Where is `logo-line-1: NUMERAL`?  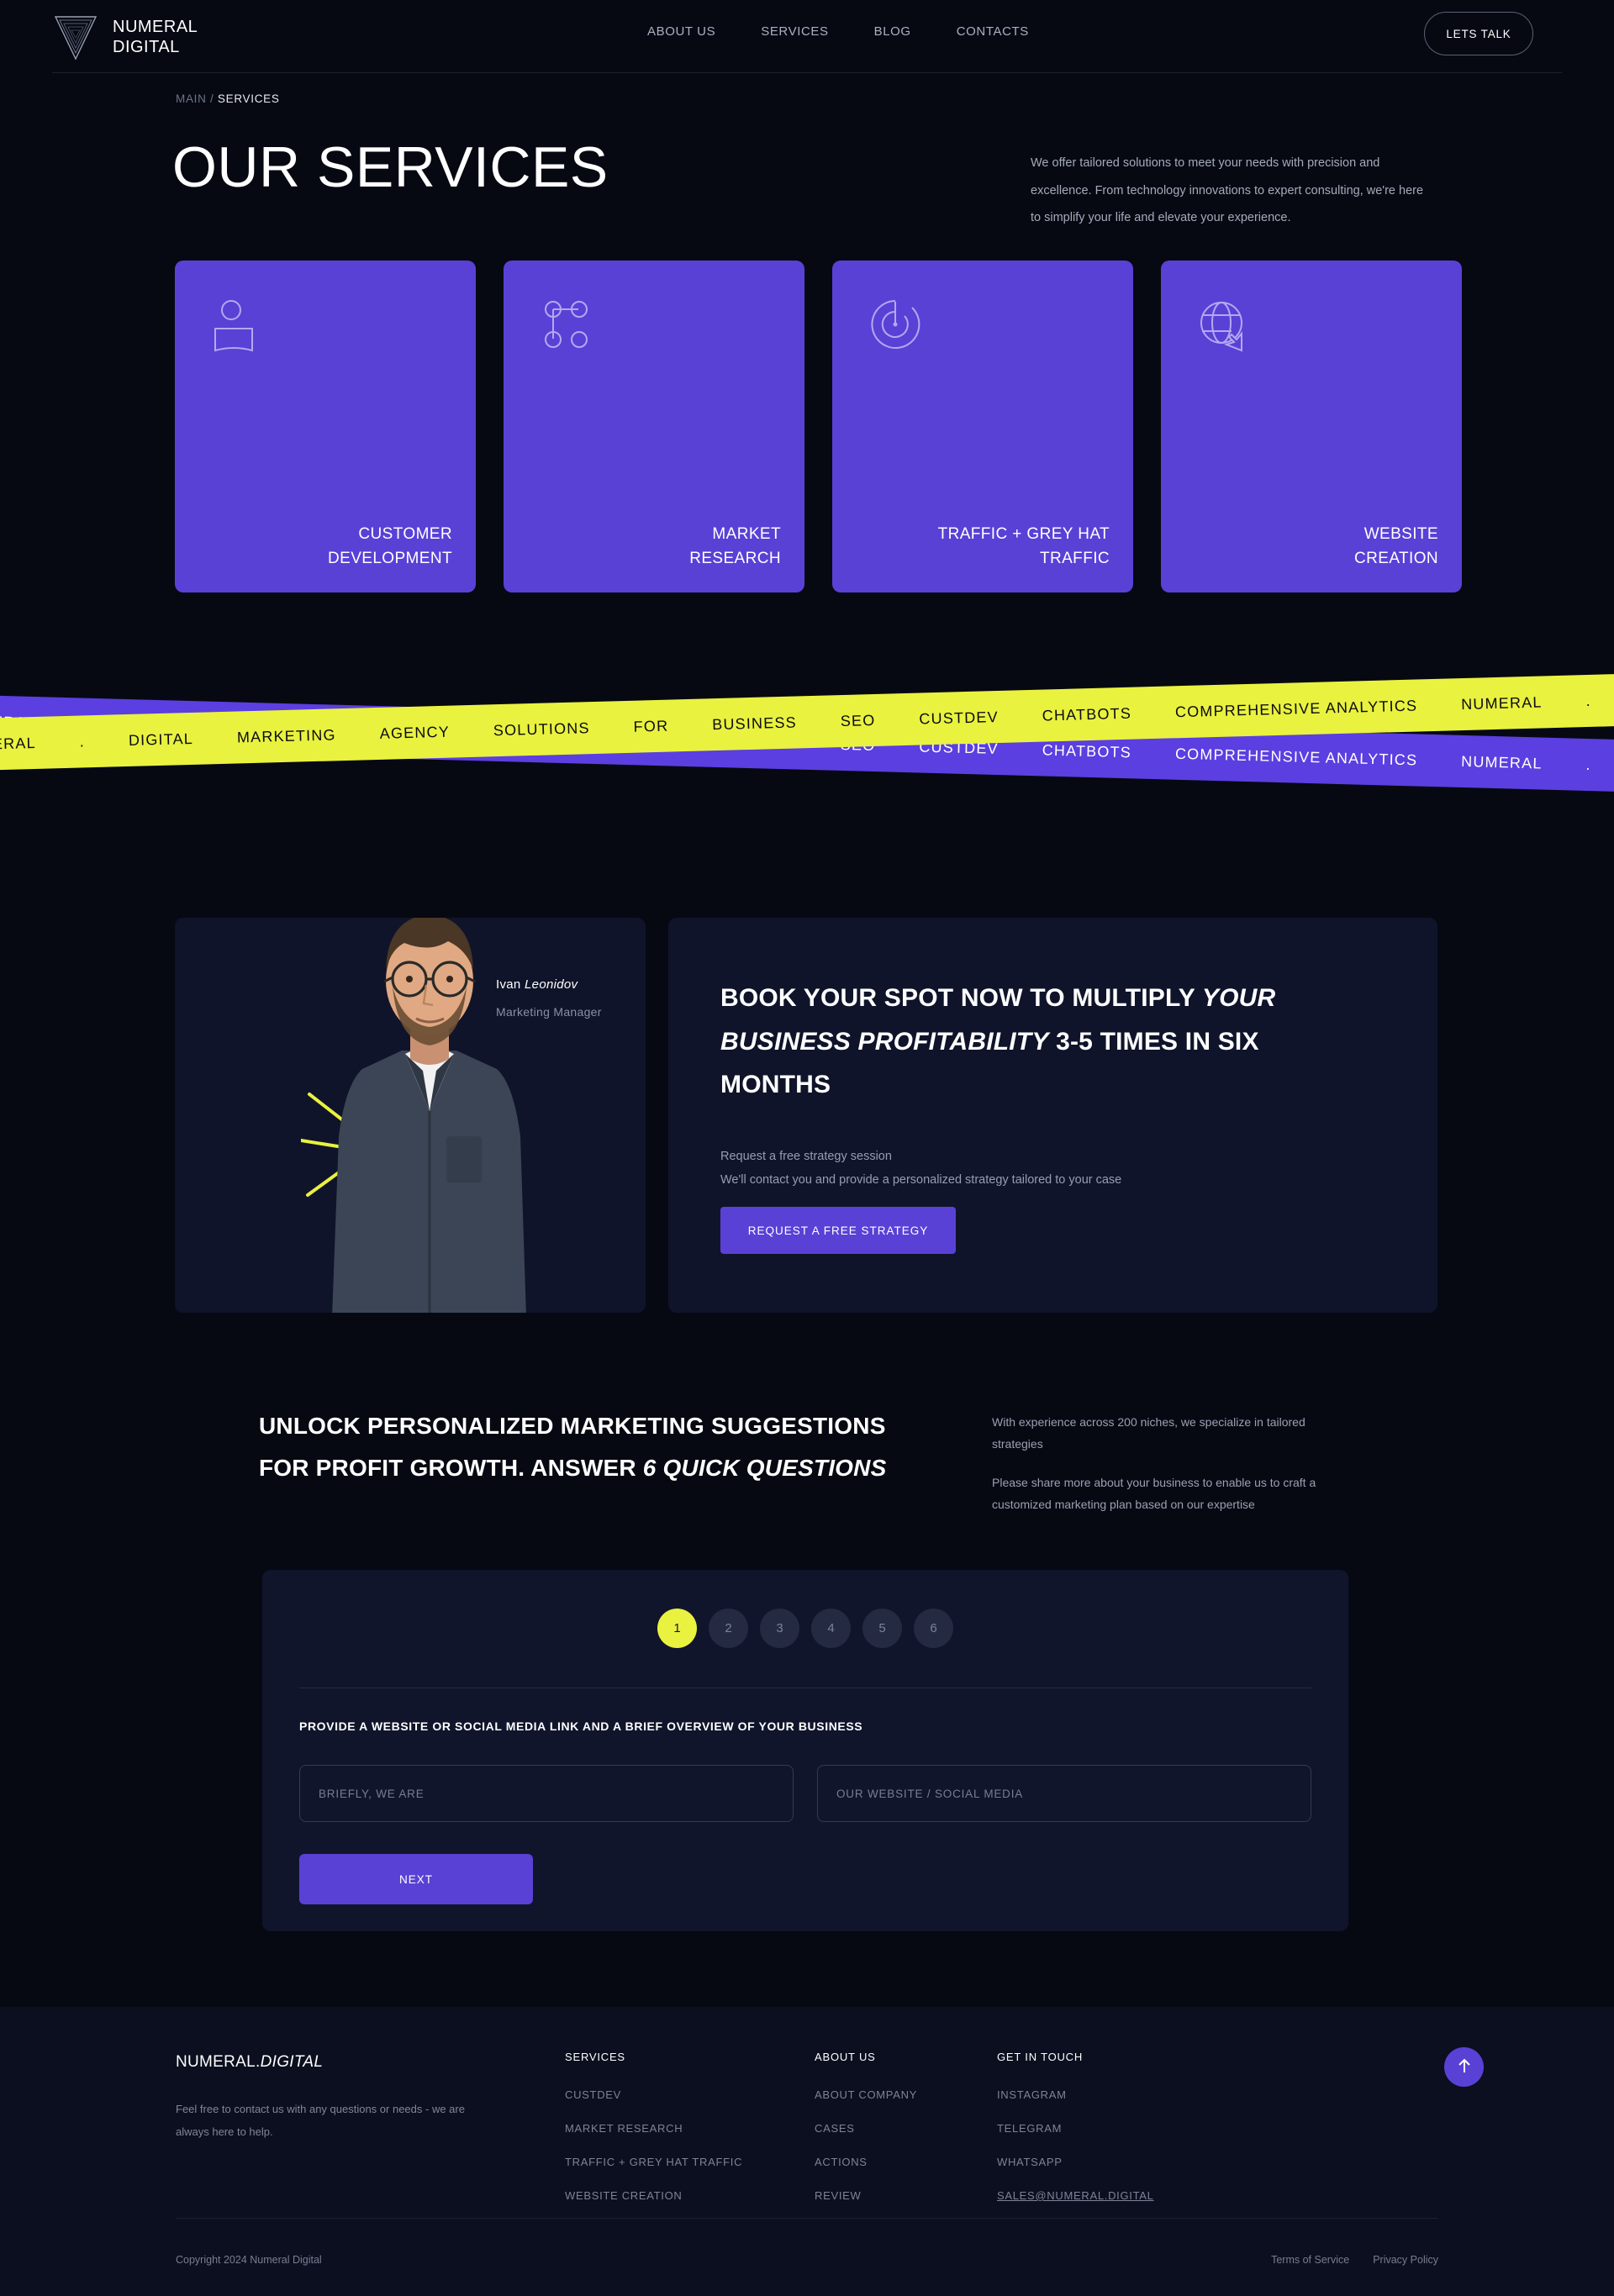
logo-line-1: NUMERAL is located at coordinates (155, 27).